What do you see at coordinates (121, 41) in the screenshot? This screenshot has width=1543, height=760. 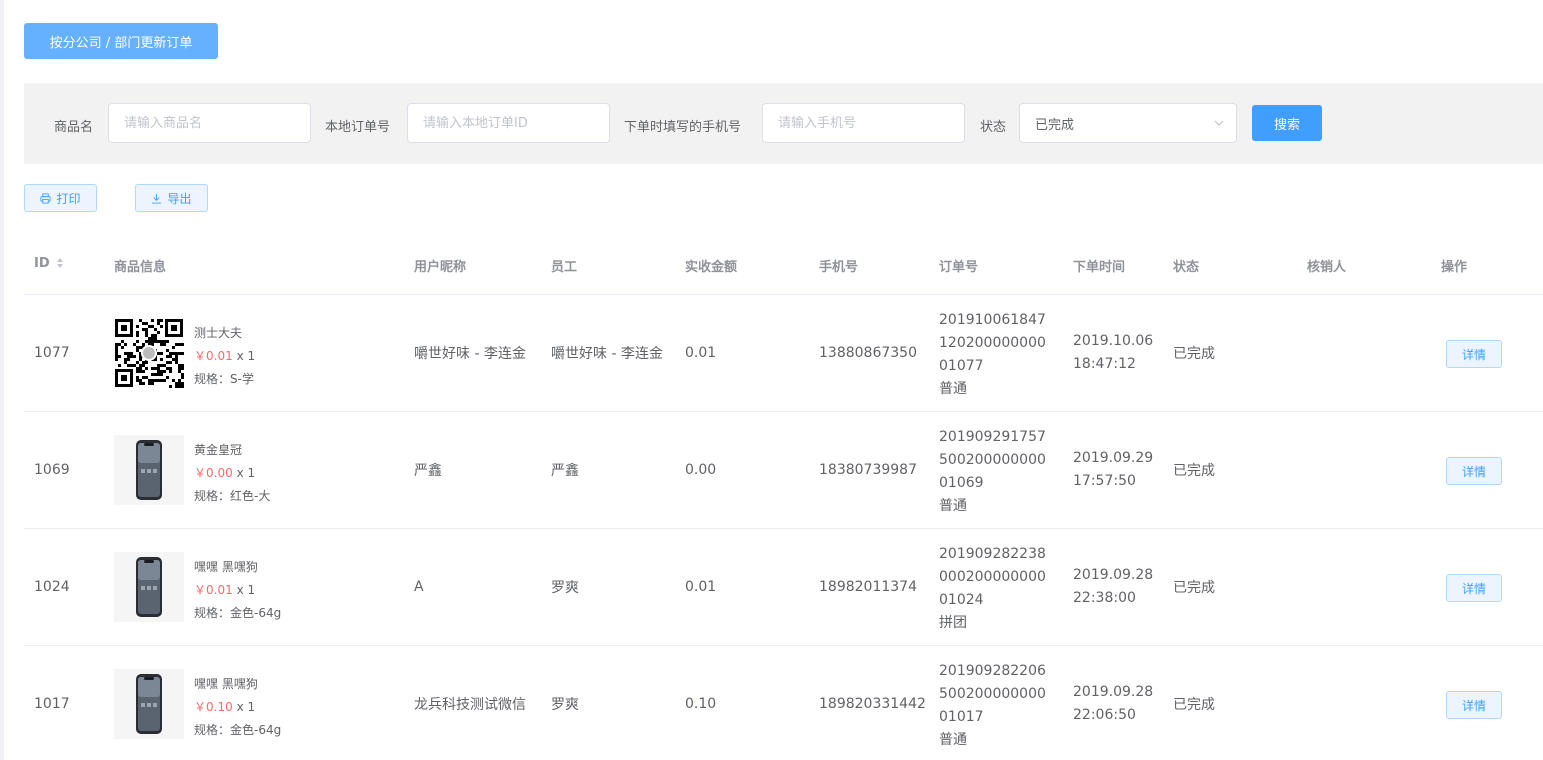 I see `update-orders-by-department-button: 按分公司 / 部门更新订单` at bounding box center [121, 41].